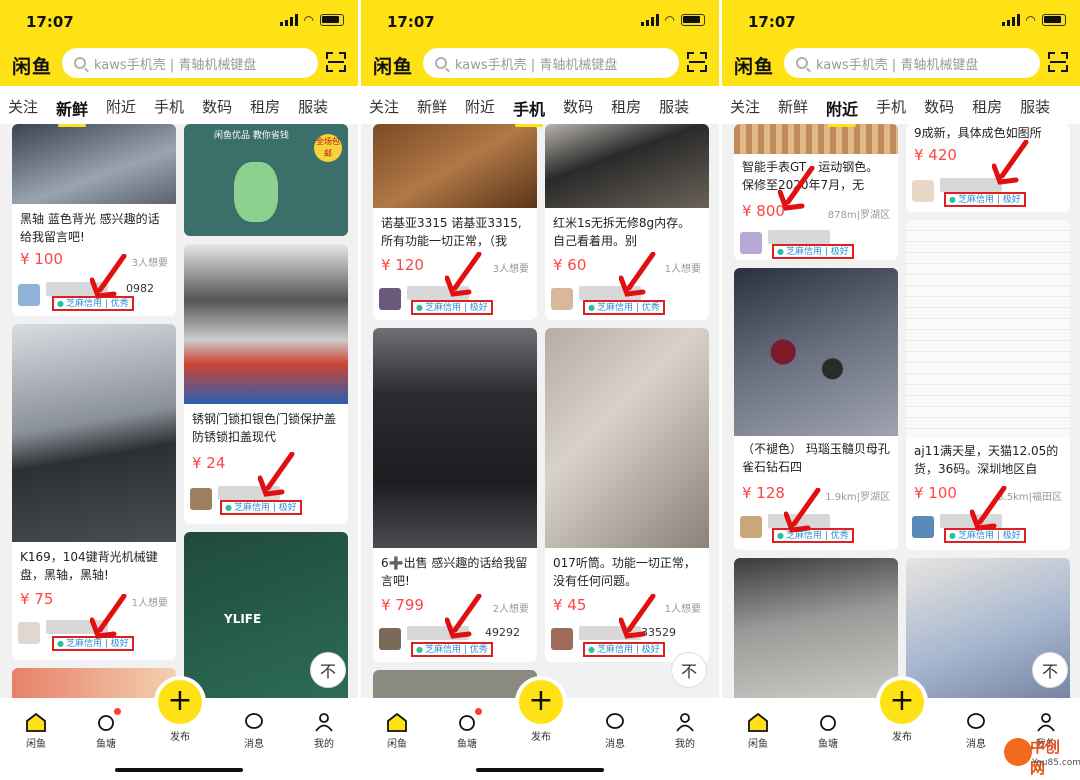 Image resolution: width=1080 pixels, height=780 pixels. What do you see at coordinates (393, 67) in the screenshot?
I see `app-logo: 闲鱼` at bounding box center [393, 67].